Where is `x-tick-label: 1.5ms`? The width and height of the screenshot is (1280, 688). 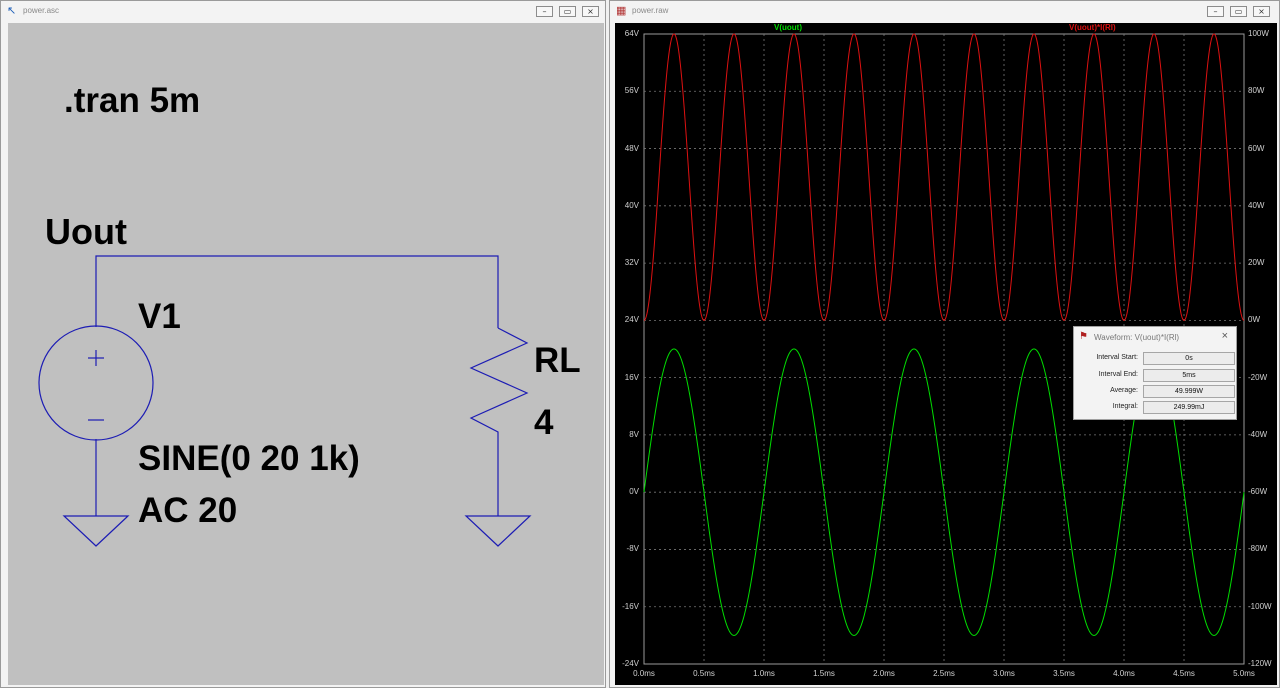 x-tick-label: 1.5ms is located at coordinates (824, 673).